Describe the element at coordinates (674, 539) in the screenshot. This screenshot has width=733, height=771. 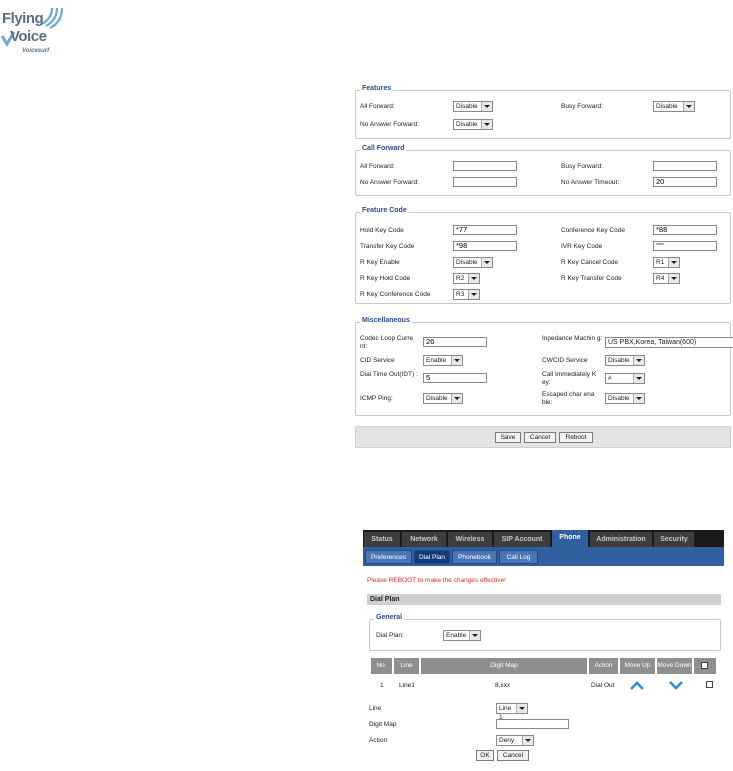
I see `tab-security: Security` at that location.